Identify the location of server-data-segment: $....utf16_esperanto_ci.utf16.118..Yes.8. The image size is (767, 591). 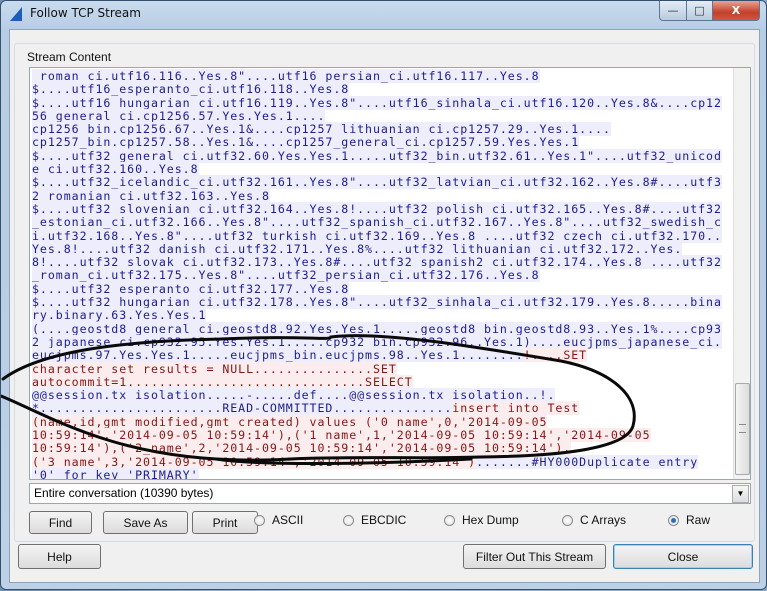
(191, 89).